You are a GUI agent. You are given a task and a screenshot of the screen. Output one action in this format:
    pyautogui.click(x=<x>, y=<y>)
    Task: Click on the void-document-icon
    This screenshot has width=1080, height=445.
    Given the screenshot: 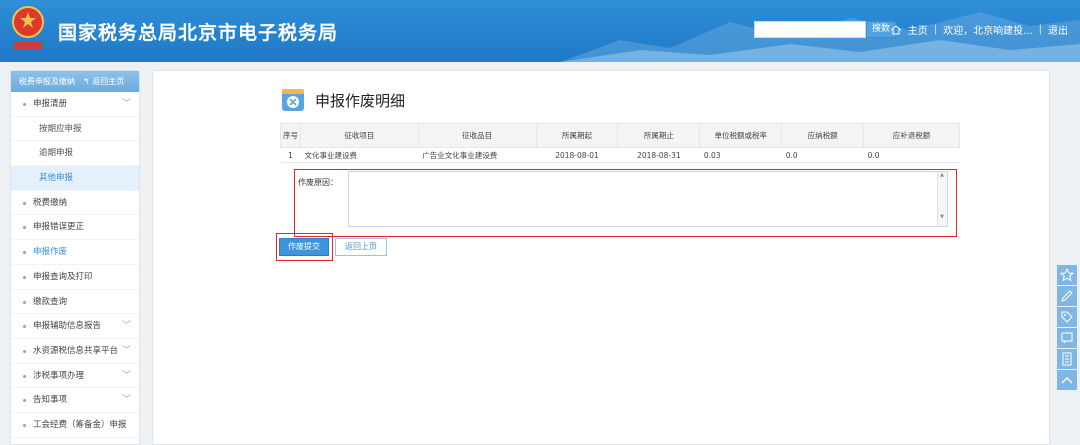 What is the action you would take?
    pyautogui.click(x=293, y=100)
    